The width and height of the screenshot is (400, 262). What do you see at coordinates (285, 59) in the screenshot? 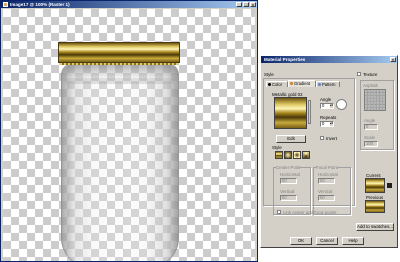
I see `dialog-title: Material Properties` at bounding box center [285, 59].